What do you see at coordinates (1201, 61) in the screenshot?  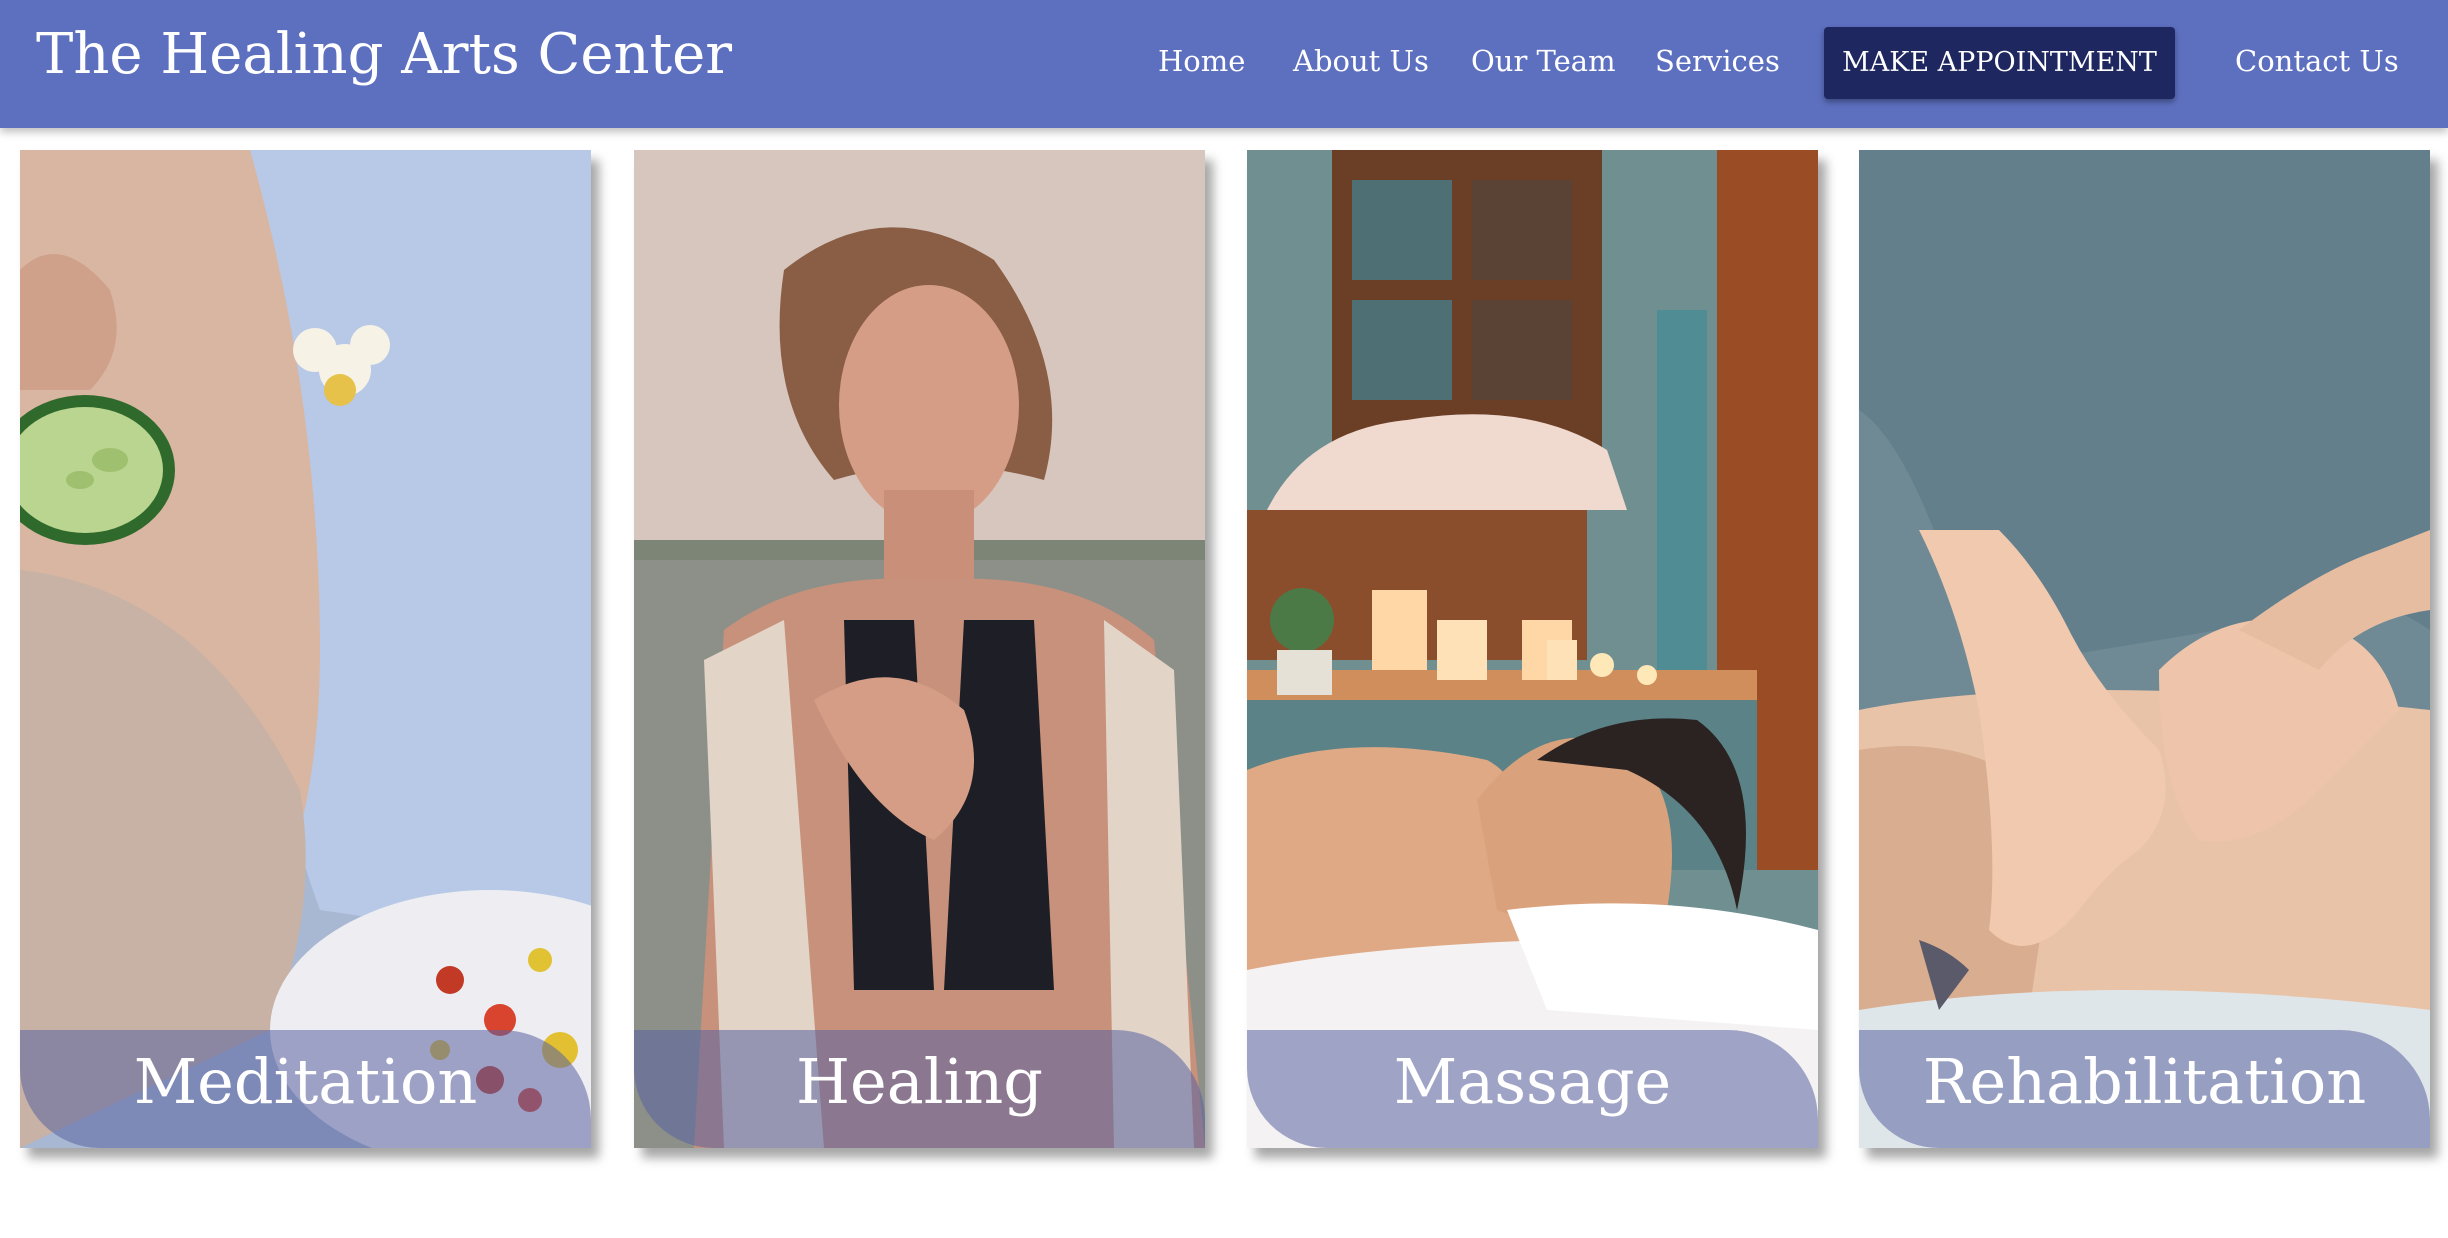 I see `nav-home: Home` at bounding box center [1201, 61].